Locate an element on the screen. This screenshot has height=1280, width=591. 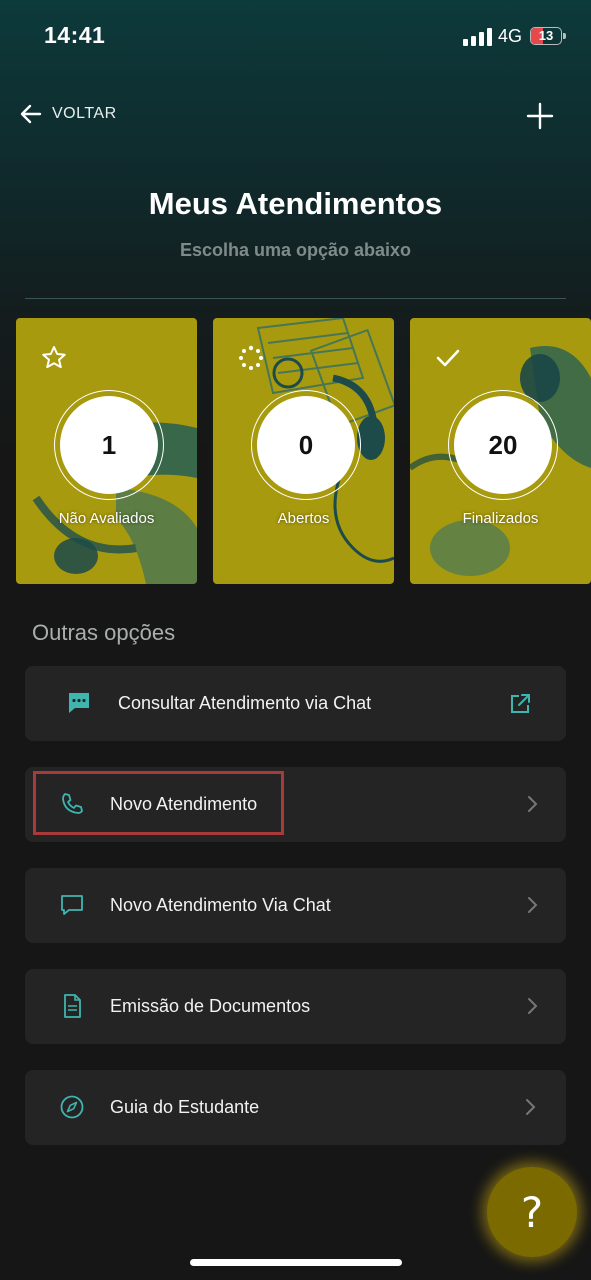
battery-level: 13 is located at coordinates (546, 35).